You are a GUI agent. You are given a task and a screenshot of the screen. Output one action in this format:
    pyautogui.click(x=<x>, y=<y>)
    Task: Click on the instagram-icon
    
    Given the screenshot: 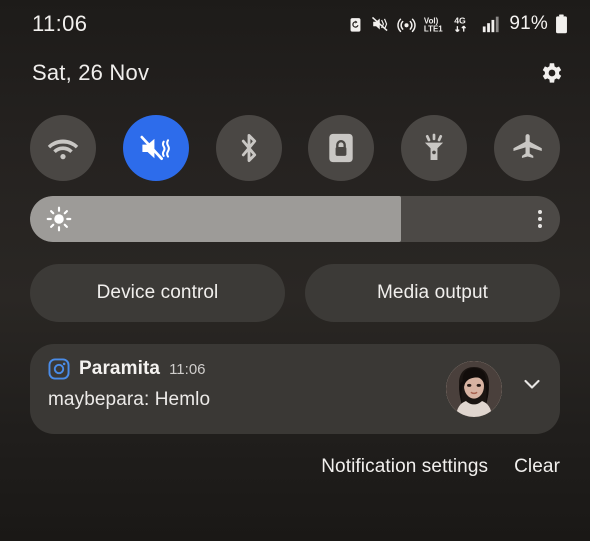 What is the action you would take?
    pyautogui.click(x=59, y=369)
    